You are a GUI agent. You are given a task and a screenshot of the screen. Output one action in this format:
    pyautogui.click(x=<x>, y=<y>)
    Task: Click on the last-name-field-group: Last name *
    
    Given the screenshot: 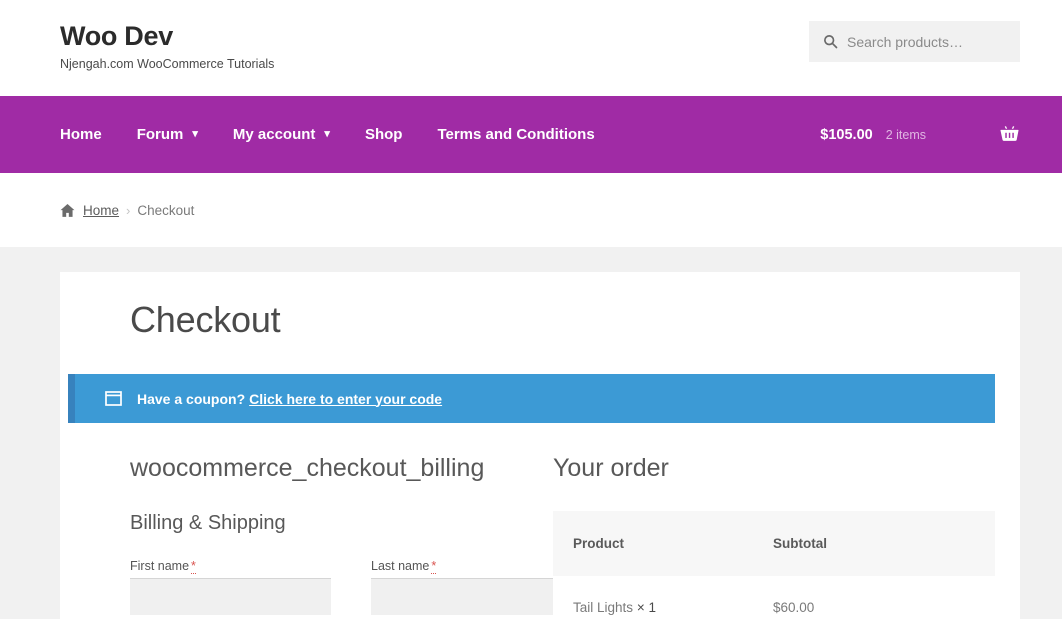 What is the action you would take?
    pyautogui.click(x=471, y=587)
    